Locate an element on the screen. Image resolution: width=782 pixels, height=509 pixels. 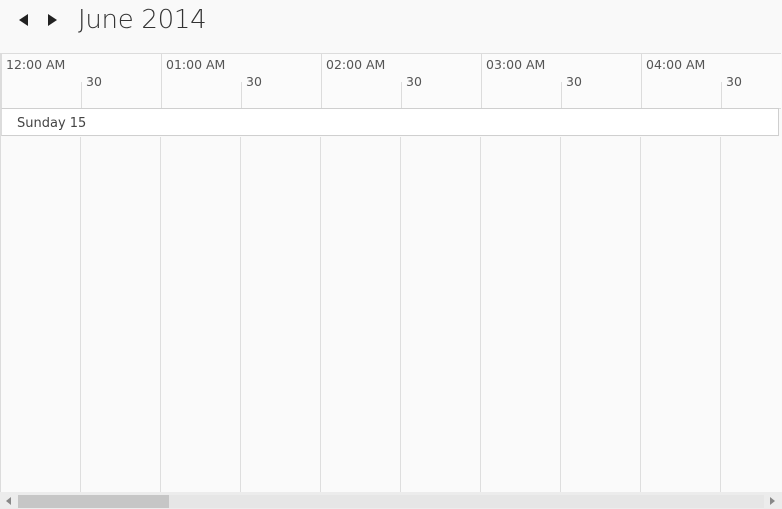
hour-label: 01:00 AM is located at coordinates (196, 64).